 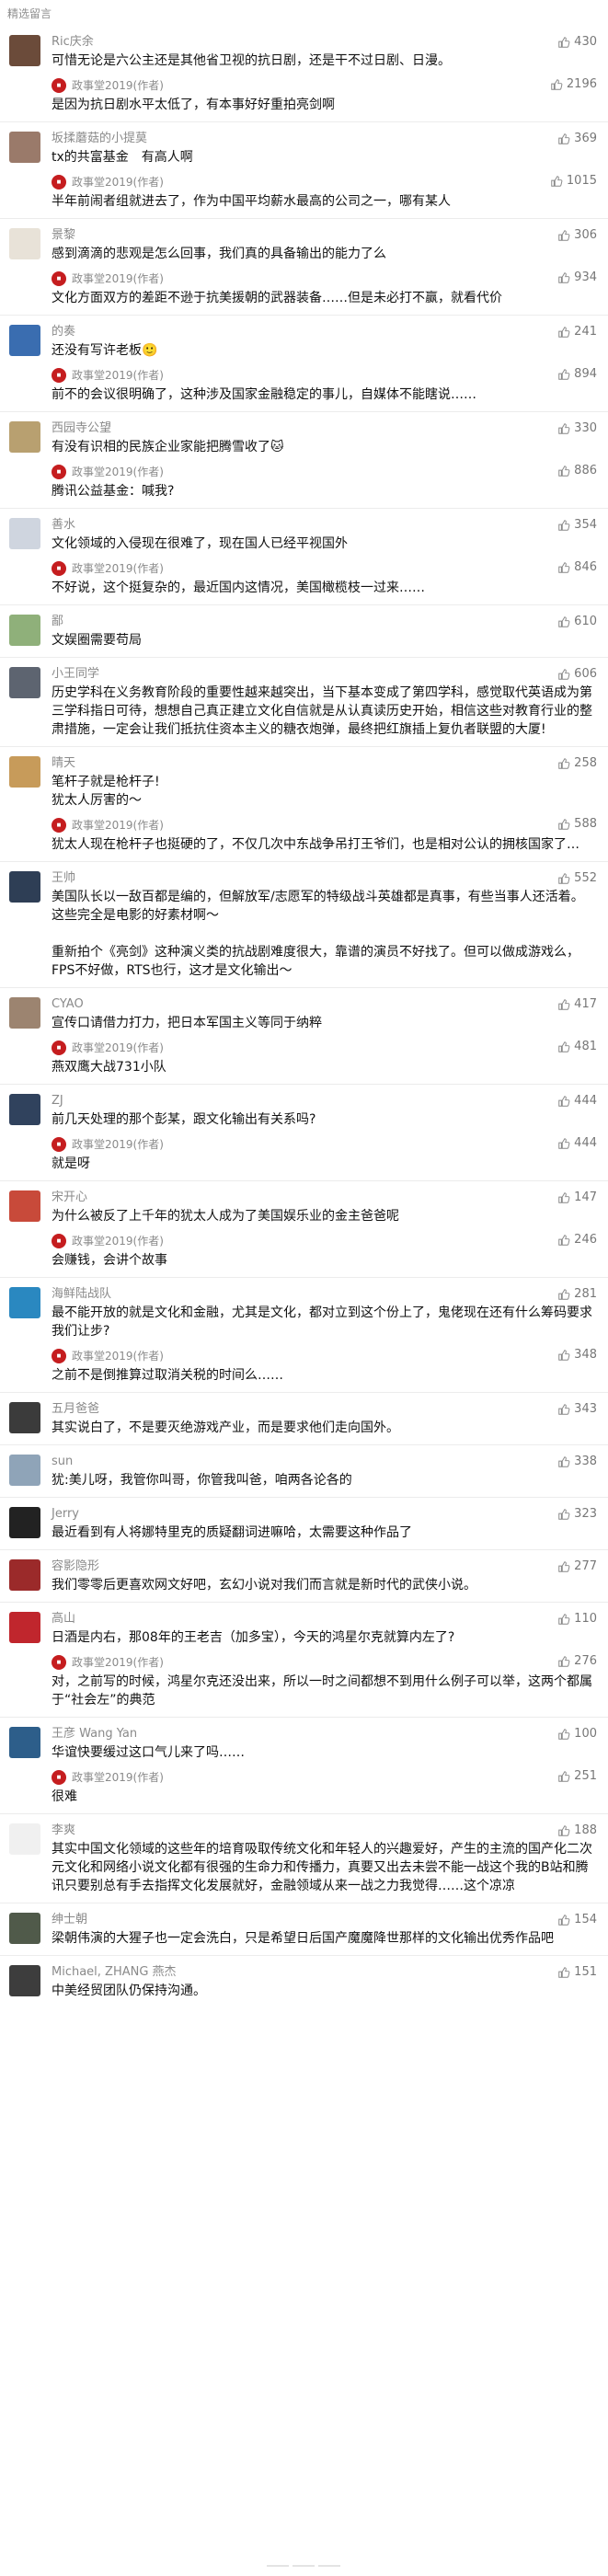 I want to click on reply-like-button: 2196, so click(x=573, y=84).